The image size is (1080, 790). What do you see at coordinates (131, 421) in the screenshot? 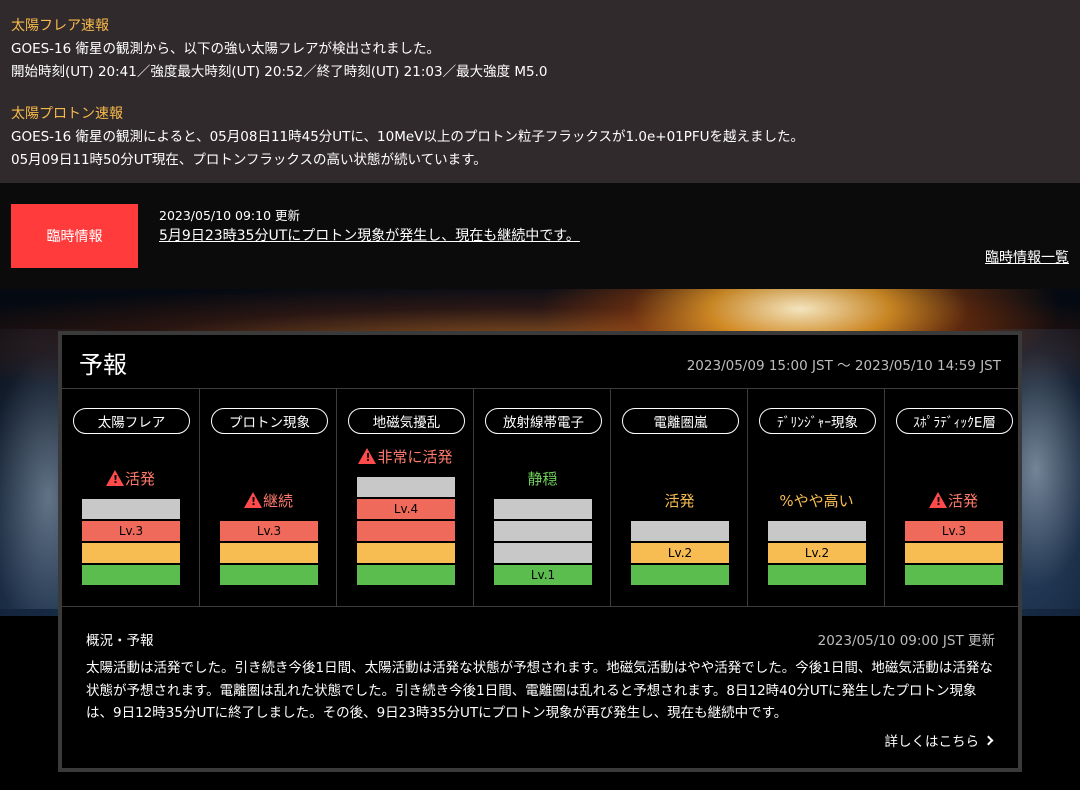
I see `forecast-category-label: 太陽フレア` at bounding box center [131, 421].